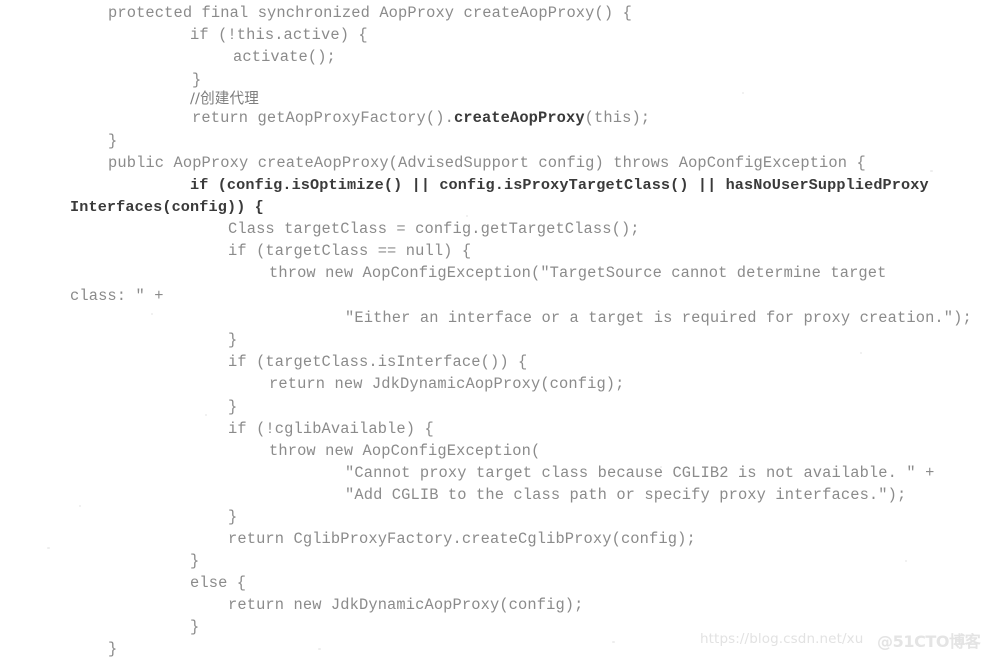  What do you see at coordinates (167, 207) in the screenshot?
I see `code-line: Interfaces(config)) {` at bounding box center [167, 207].